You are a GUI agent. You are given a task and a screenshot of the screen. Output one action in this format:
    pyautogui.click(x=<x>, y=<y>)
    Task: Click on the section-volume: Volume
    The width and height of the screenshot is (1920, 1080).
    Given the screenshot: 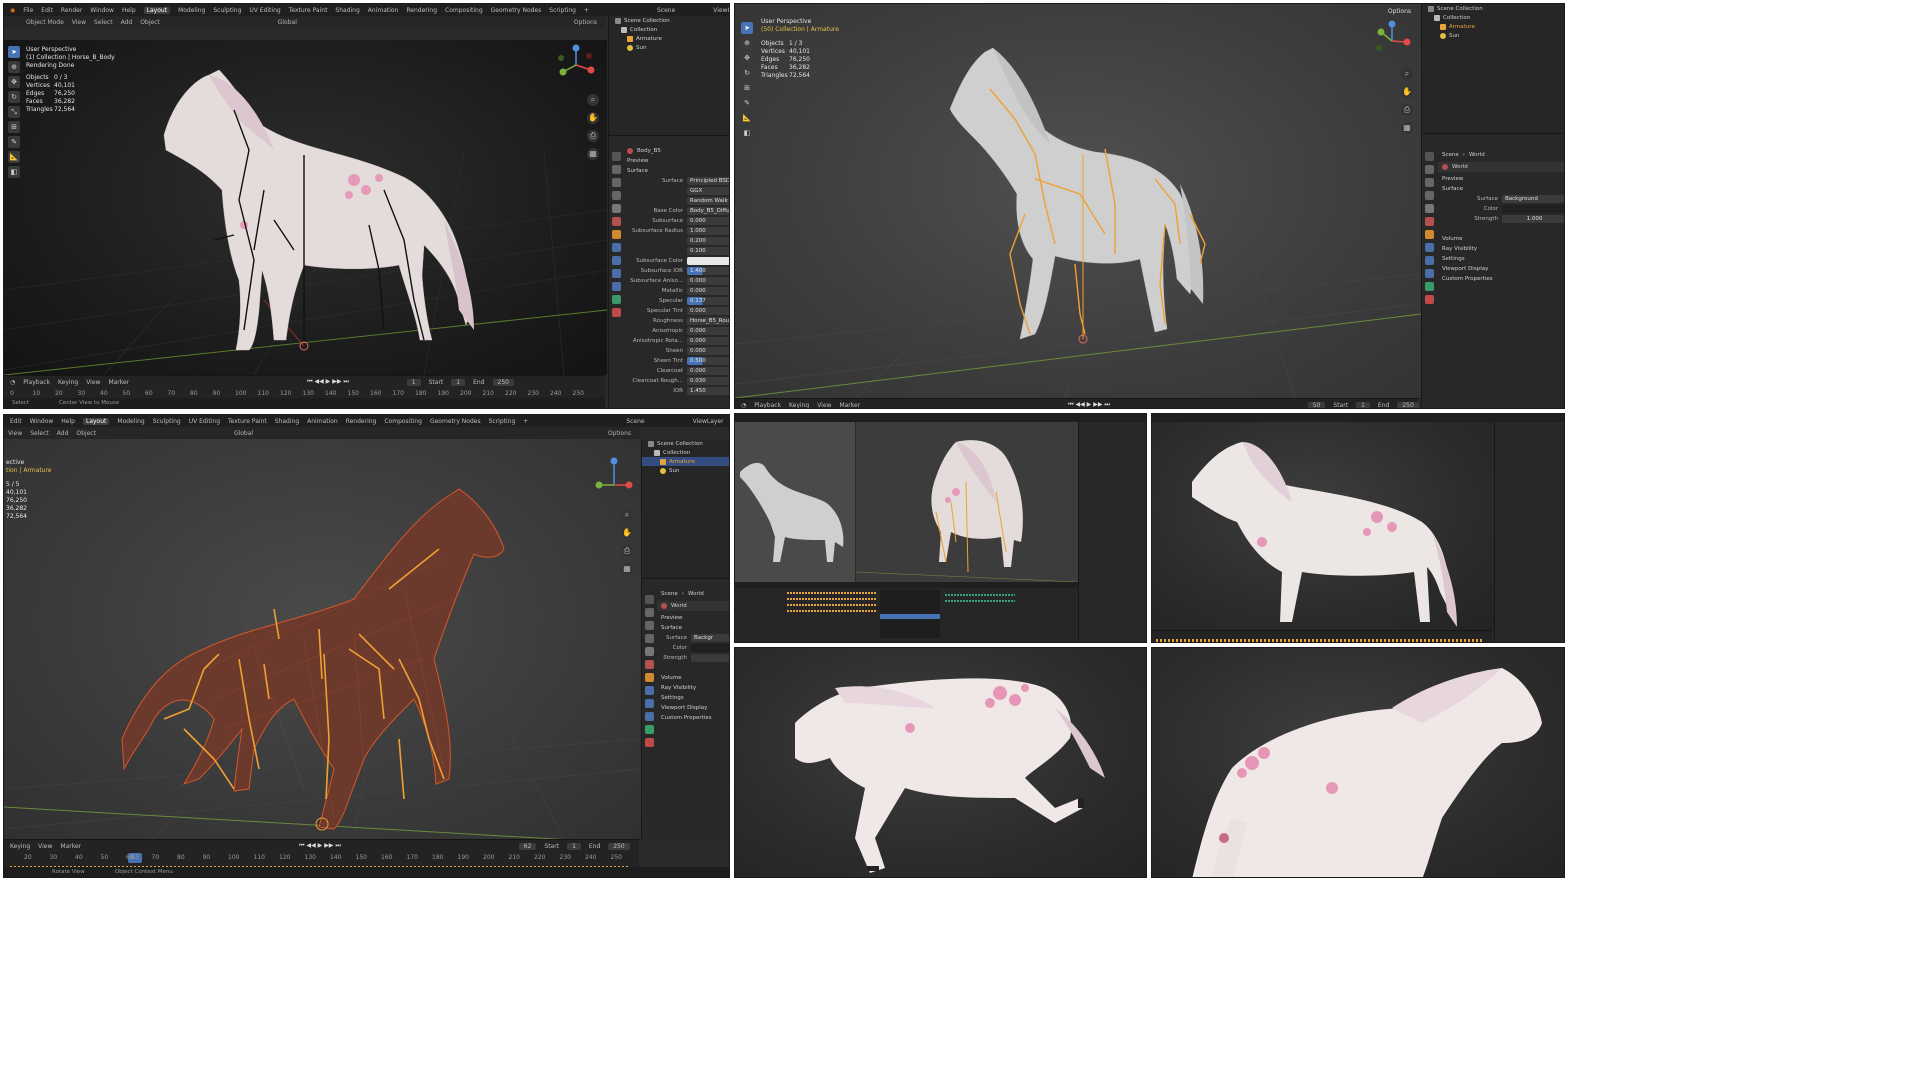 What is the action you would take?
    pyautogui.click(x=1501, y=239)
    